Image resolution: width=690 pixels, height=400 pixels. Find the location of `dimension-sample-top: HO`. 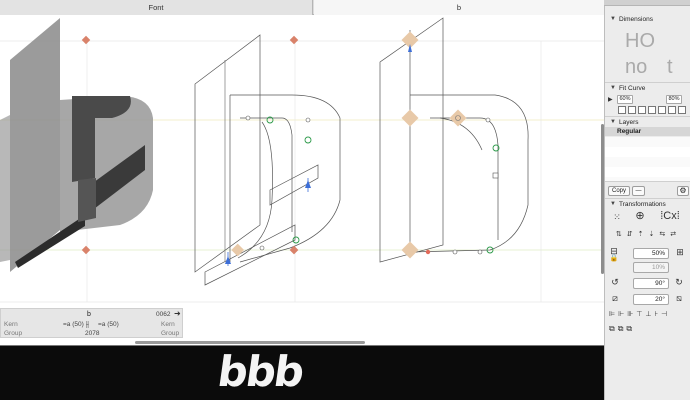

dimension-sample-top: HO is located at coordinates (640, 41).